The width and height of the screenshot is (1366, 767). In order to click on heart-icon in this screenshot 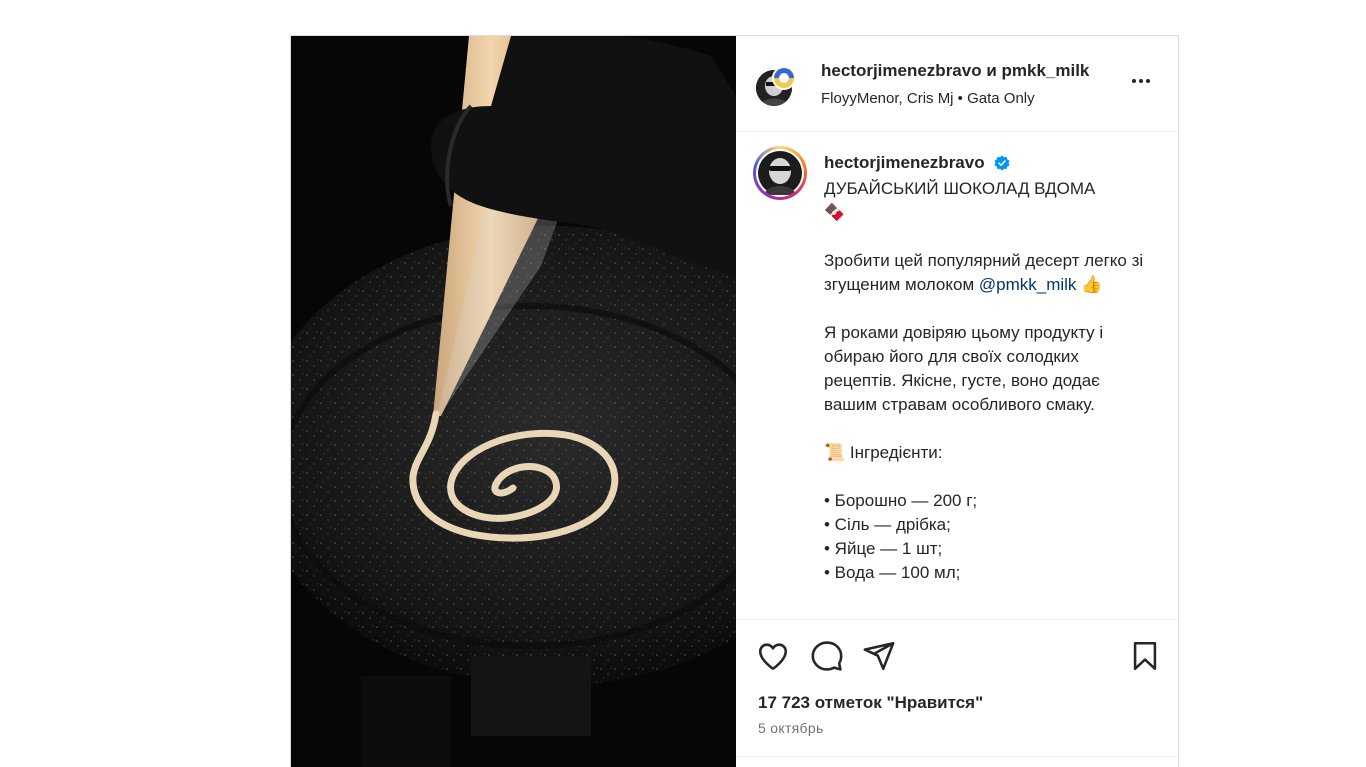, I will do `click(773, 657)`.